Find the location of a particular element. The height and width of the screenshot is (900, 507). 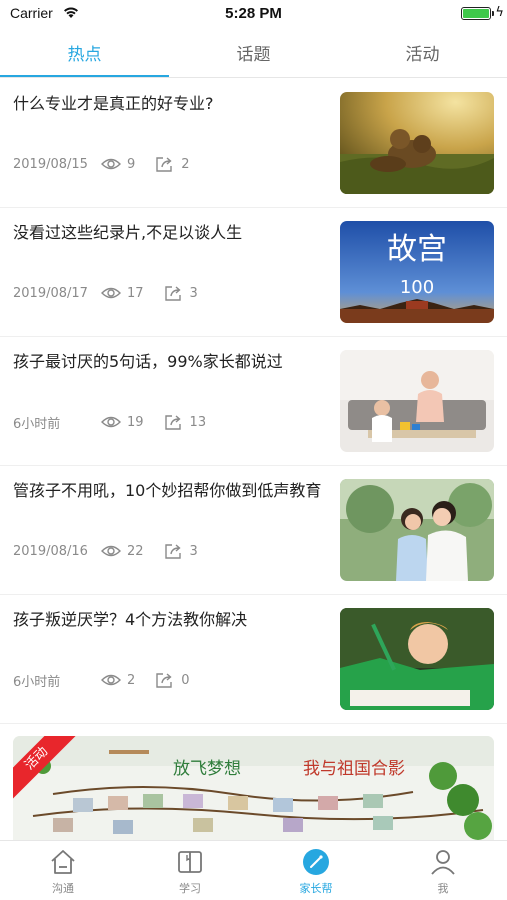

tab-events: 活动 is located at coordinates (422, 52).